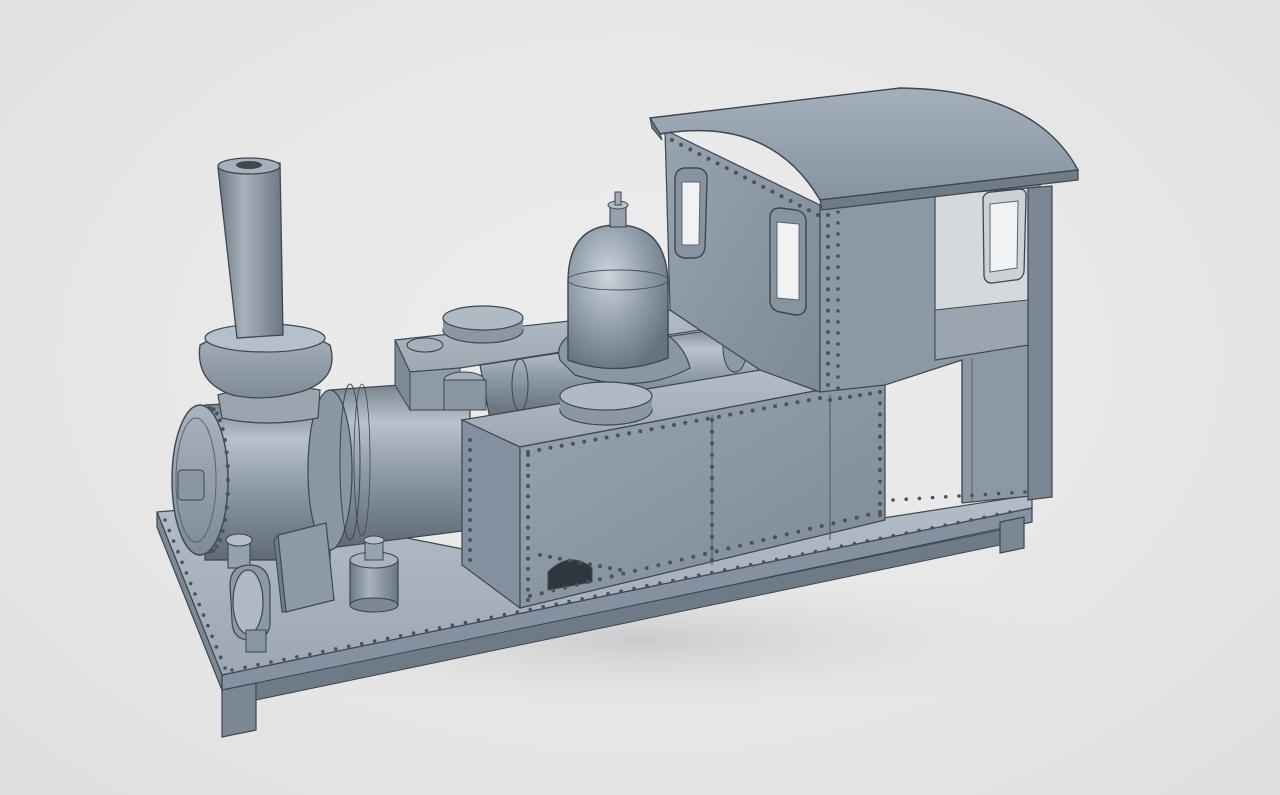 This screenshot has width=1280, height=795. I want to click on water-filler-cap-left, so click(483, 324).